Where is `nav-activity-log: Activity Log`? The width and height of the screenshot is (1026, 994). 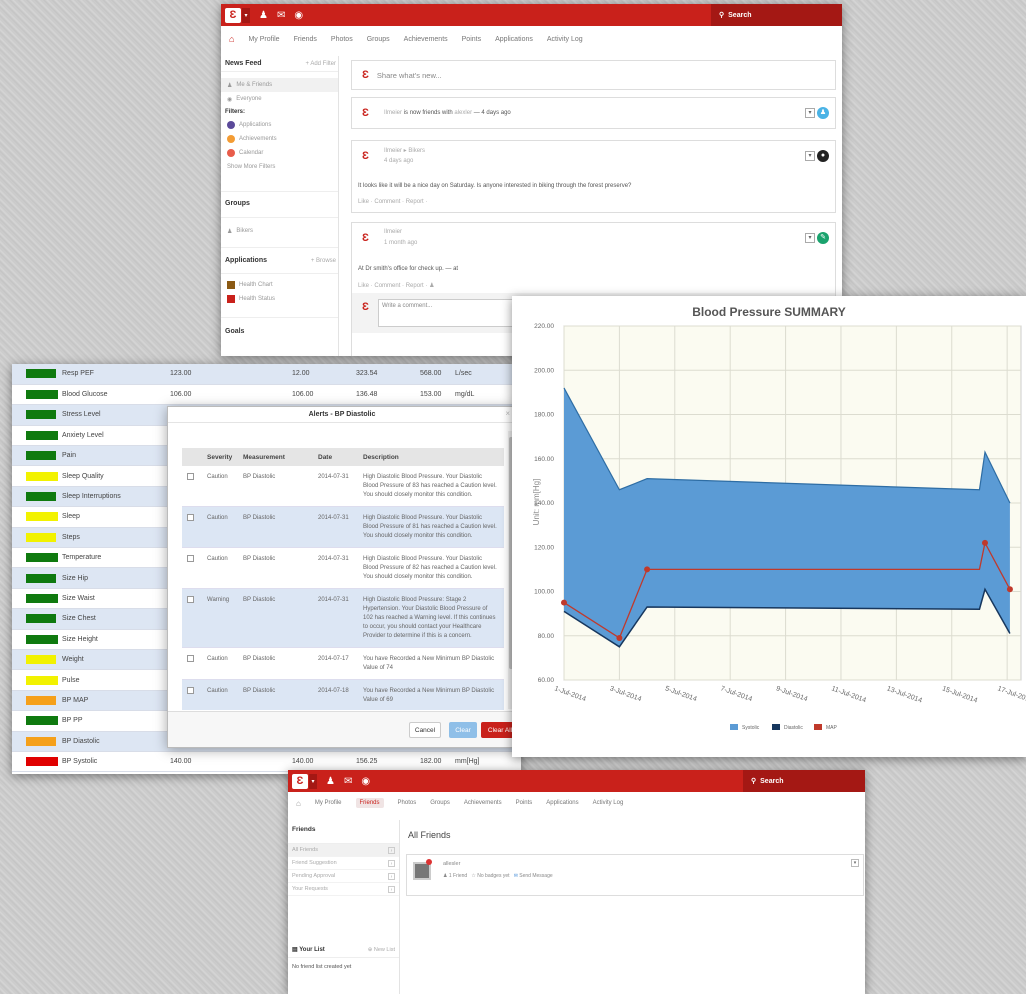
nav-activity-log: Activity Log is located at coordinates (565, 39).